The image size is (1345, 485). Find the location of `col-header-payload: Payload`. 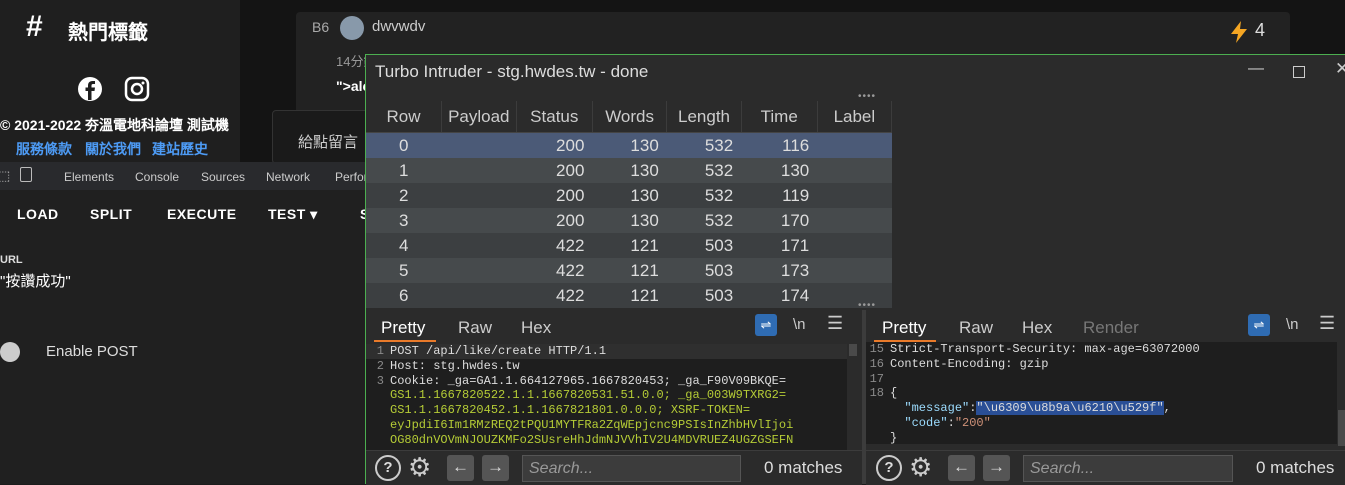

col-header-payload: Payload is located at coordinates (479, 117).